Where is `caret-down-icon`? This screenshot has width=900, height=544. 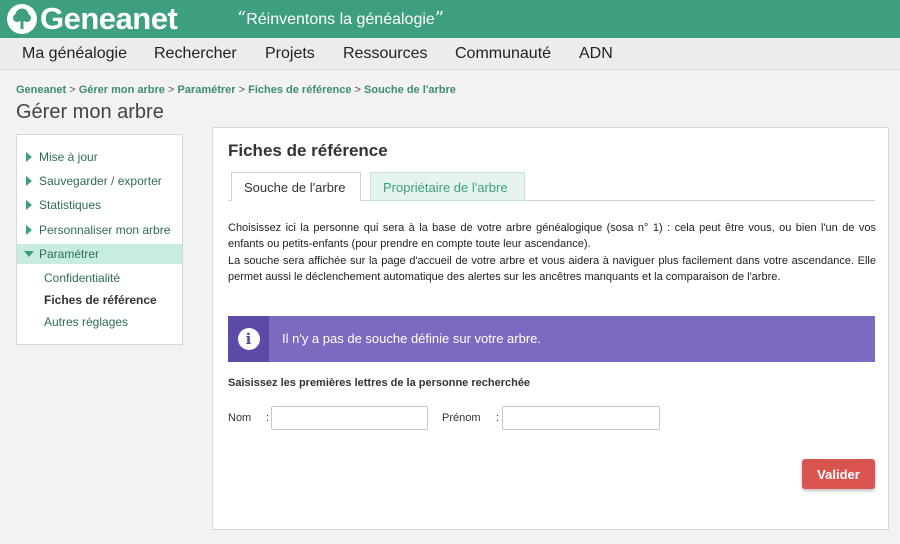 caret-down-icon is located at coordinates (29, 254).